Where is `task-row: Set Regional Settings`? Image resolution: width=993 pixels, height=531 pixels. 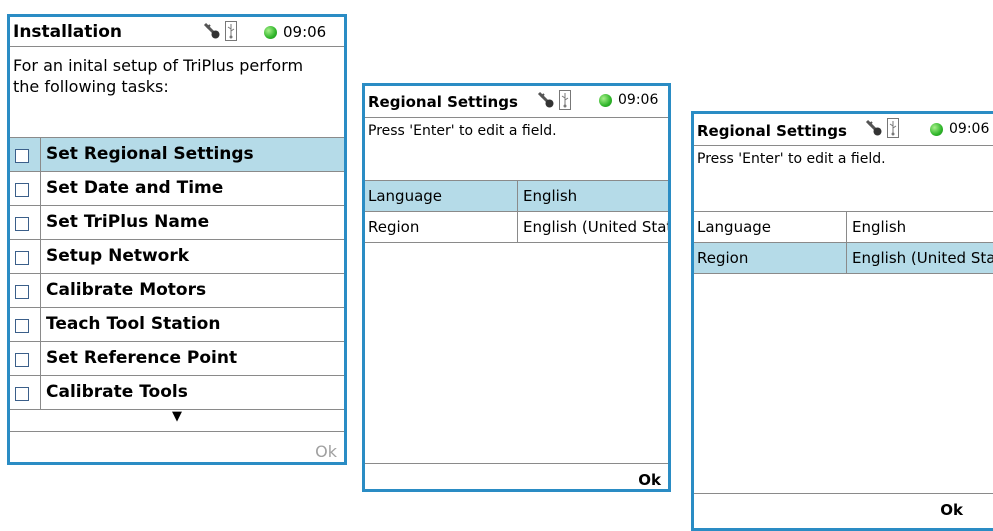 task-row: Set Regional Settings is located at coordinates (177, 155).